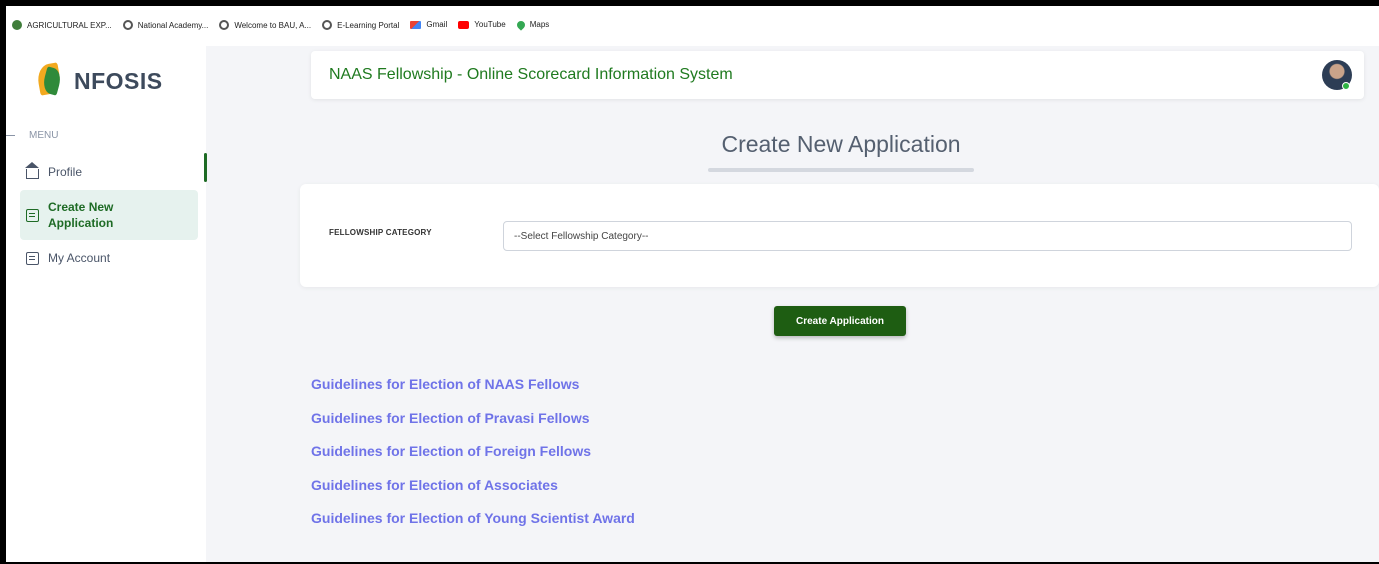 This screenshot has height=564, width=1379. What do you see at coordinates (490, 24) in the screenshot?
I see `bookmark-label: YouTube` at bounding box center [490, 24].